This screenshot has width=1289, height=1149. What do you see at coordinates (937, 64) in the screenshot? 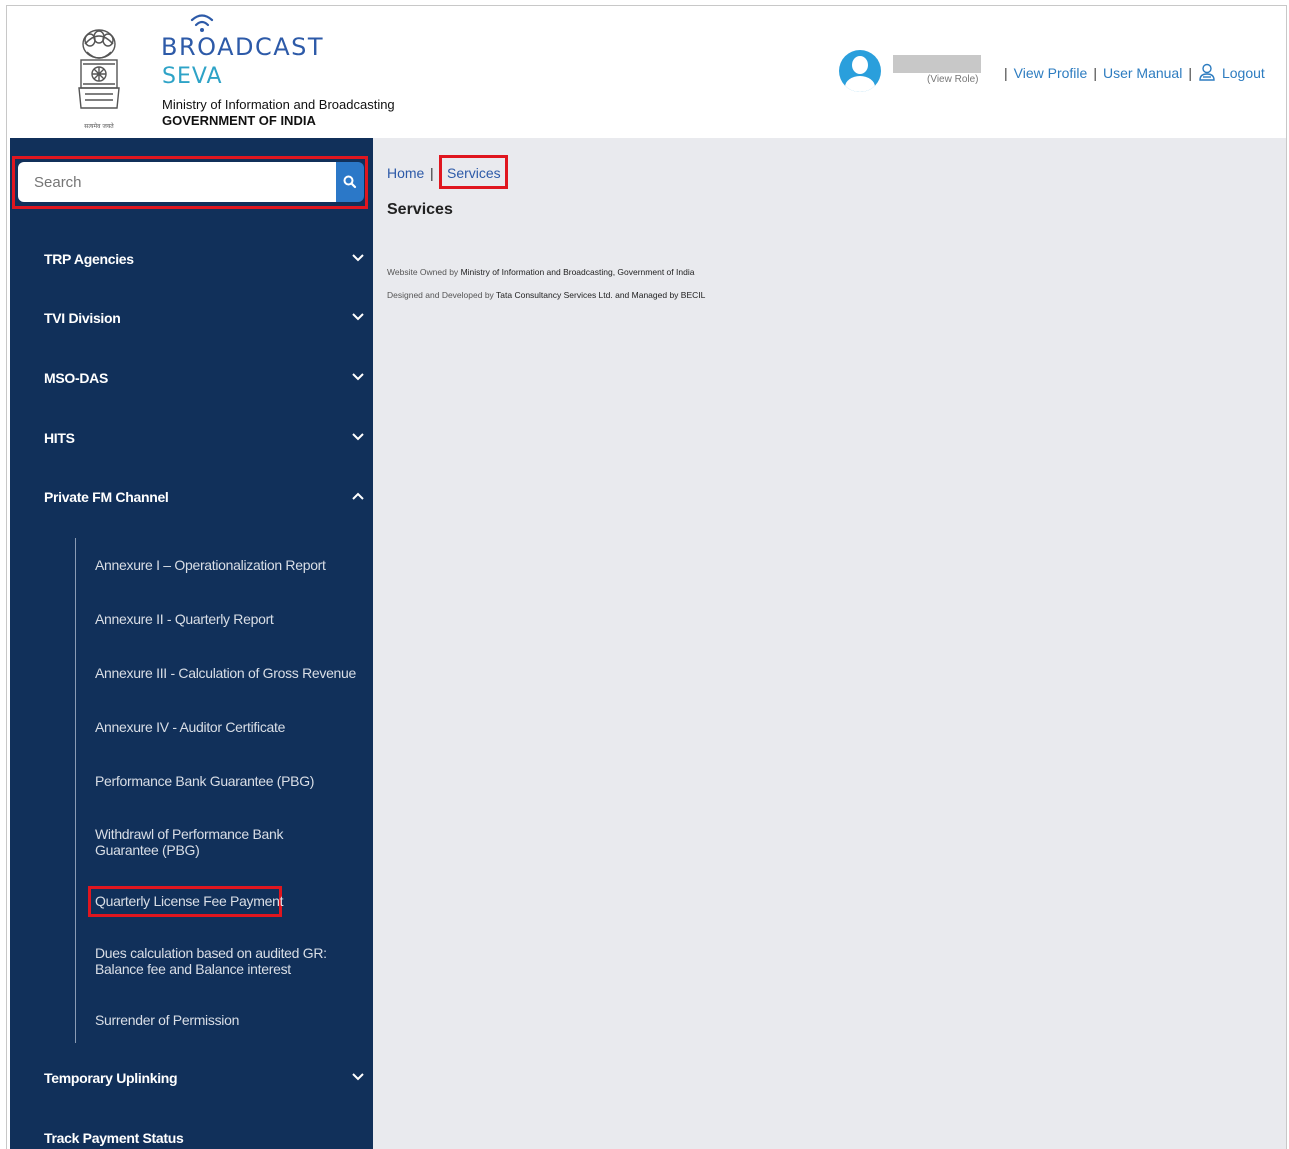
I see `redacted-username` at bounding box center [937, 64].